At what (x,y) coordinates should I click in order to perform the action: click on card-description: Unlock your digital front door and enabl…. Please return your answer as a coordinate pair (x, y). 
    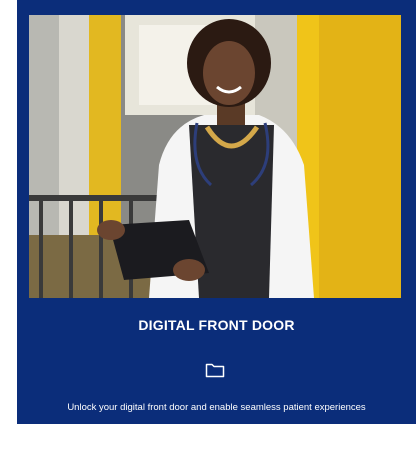
    Looking at the image, I should click on (216, 407).